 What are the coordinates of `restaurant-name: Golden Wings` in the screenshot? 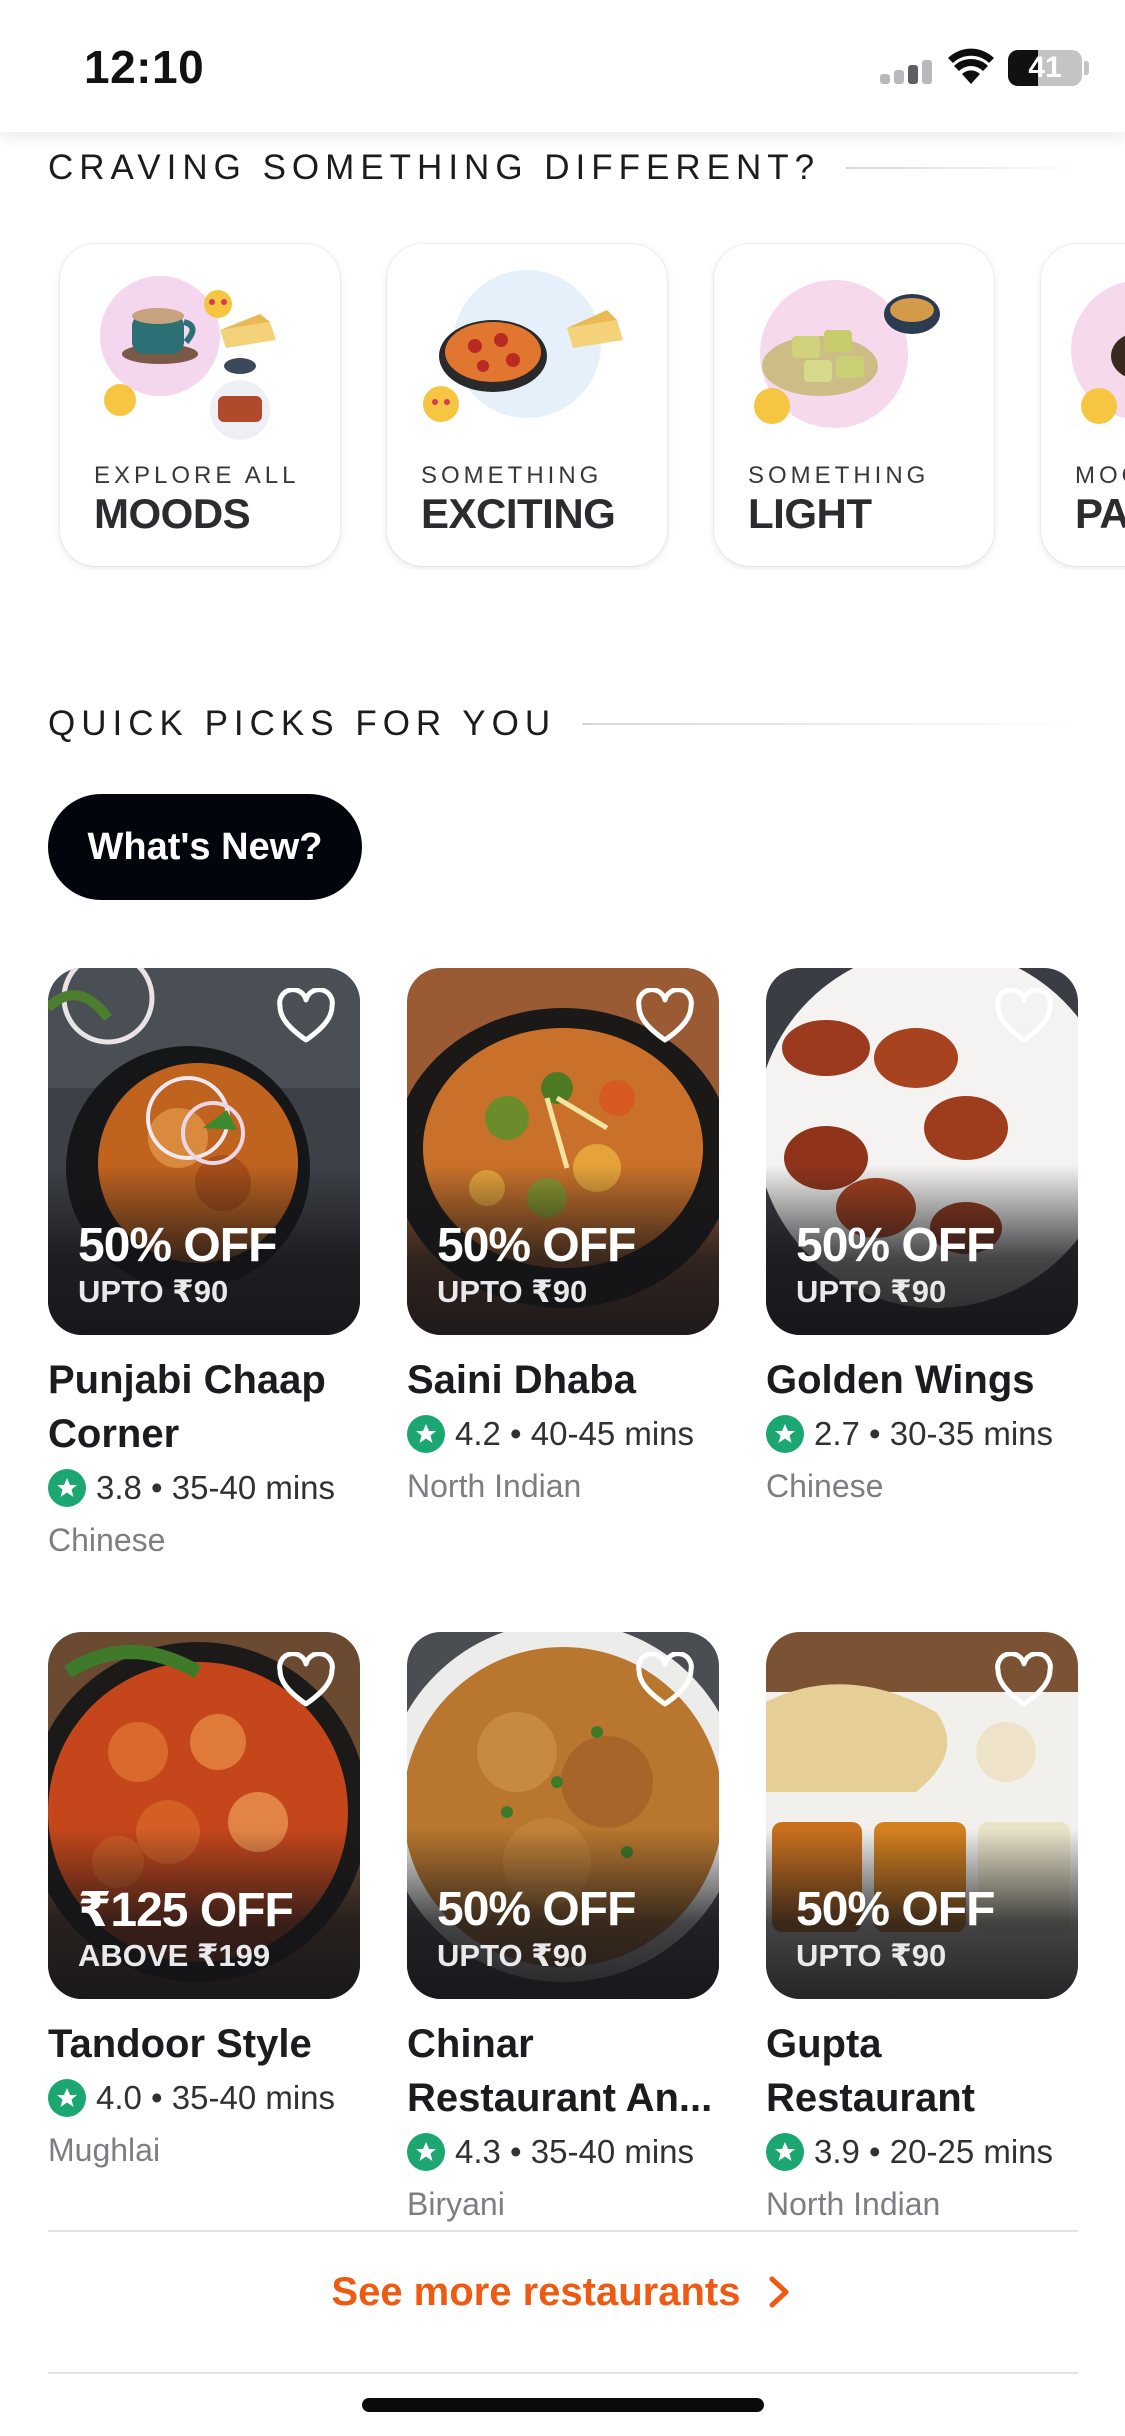 It's located at (900, 1380).